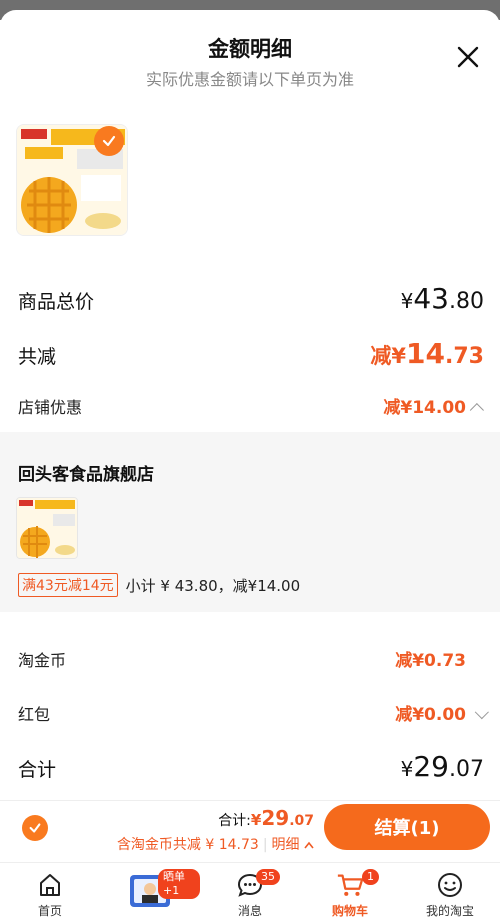 This screenshot has width=500, height=923. What do you see at coordinates (251, 353) in the screenshot?
I see `reduce-row: 共减 减¥14.73` at bounding box center [251, 353].